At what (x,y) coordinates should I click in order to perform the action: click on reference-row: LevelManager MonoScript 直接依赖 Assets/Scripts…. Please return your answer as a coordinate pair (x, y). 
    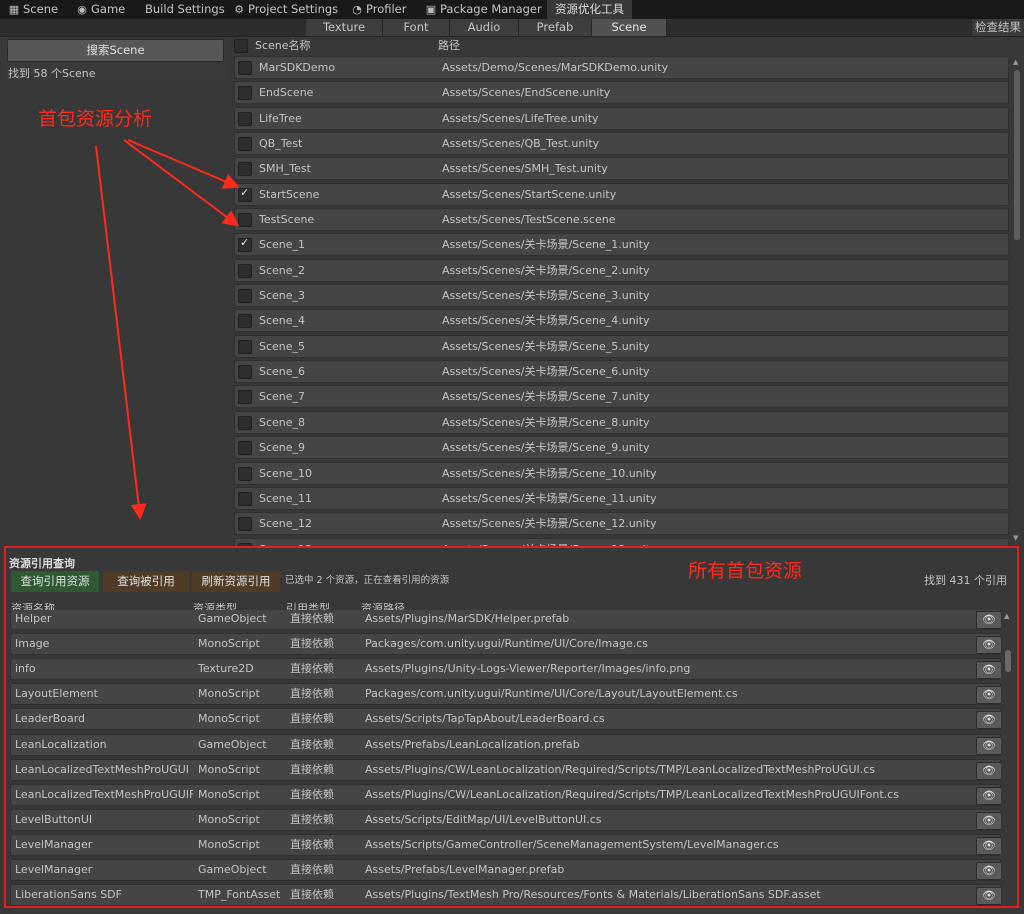
    Looking at the image, I should click on (505, 844).